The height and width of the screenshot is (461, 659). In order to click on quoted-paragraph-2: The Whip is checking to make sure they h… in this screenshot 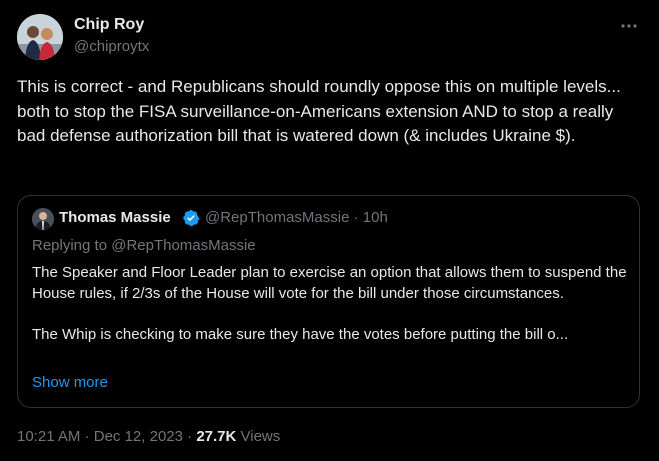, I will do `click(300, 334)`.